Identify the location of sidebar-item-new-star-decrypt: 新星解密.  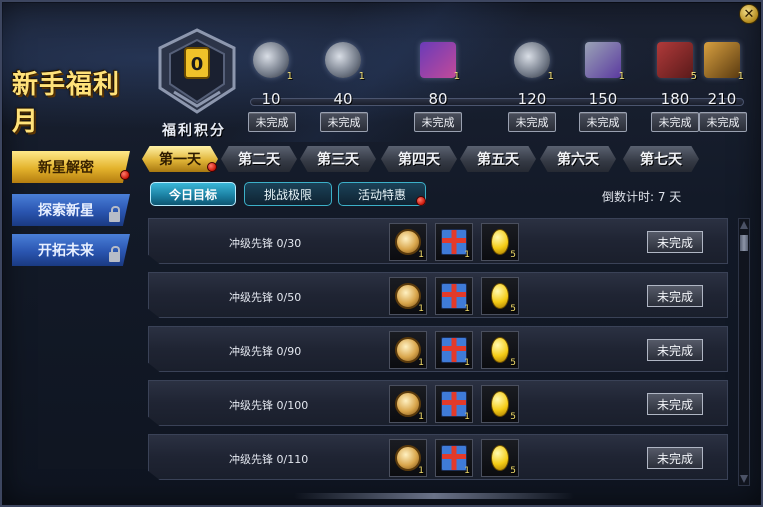
(71, 167).